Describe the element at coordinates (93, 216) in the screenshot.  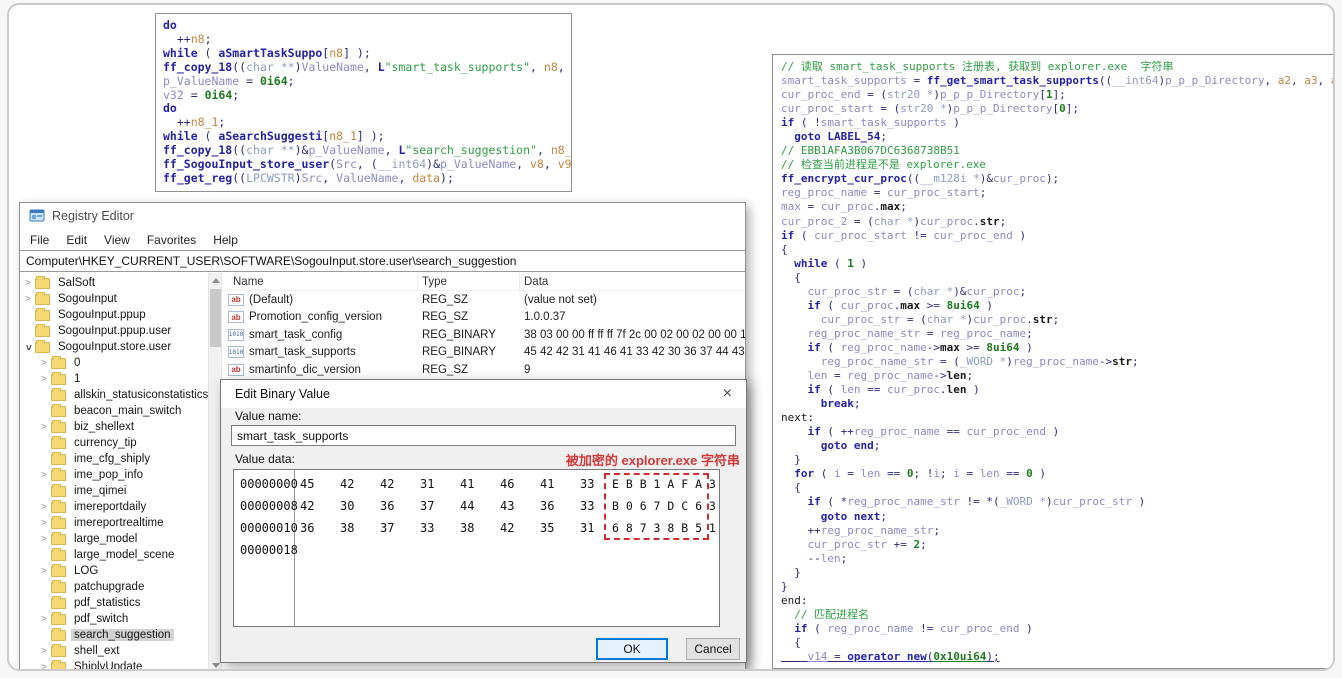
I see `window-title: Registry Editor` at that location.